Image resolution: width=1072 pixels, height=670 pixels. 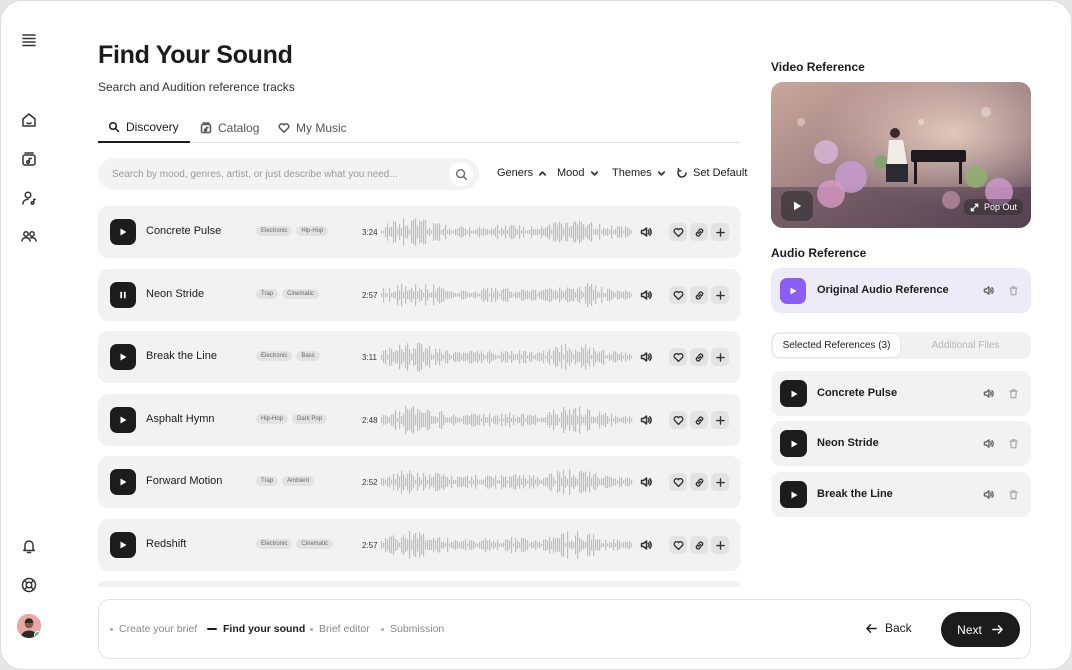 What do you see at coordinates (29, 120) in the screenshot?
I see `home-icon` at bounding box center [29, 120].